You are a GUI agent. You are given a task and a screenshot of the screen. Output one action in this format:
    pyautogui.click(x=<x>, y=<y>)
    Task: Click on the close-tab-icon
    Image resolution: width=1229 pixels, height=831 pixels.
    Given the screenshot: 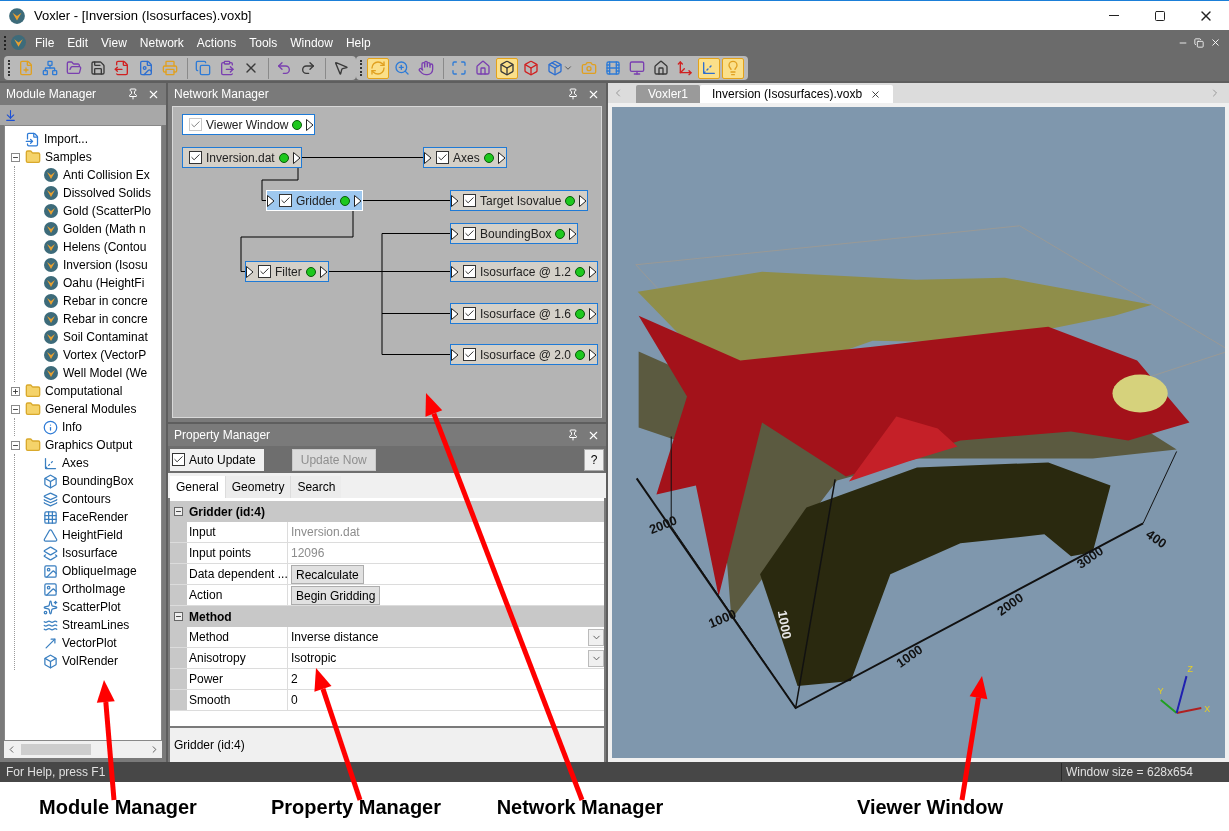 What is the action you would take?
    pyautogui.click(x=876, y=94)
    